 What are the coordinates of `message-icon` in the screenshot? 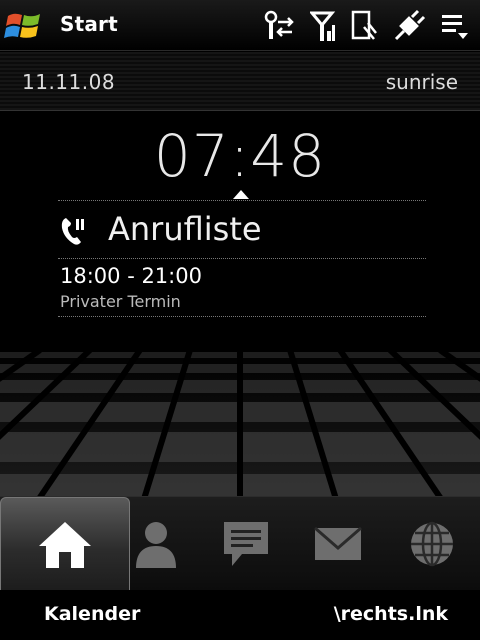 It's located at (246, 544).